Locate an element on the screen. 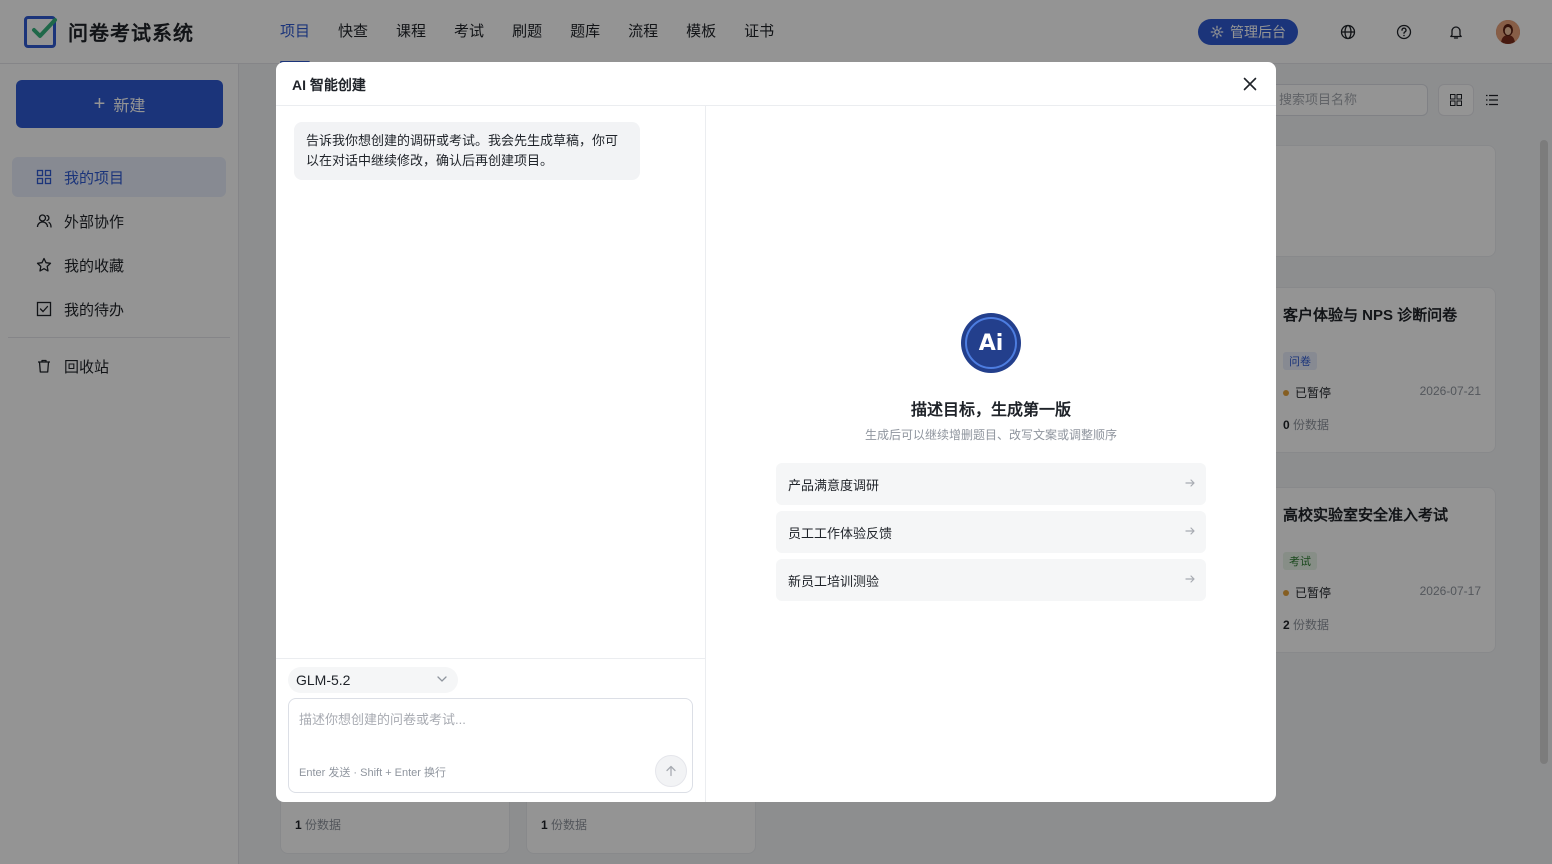 The image size is (1552, 864). send-button is located at coordinates (671, 771).